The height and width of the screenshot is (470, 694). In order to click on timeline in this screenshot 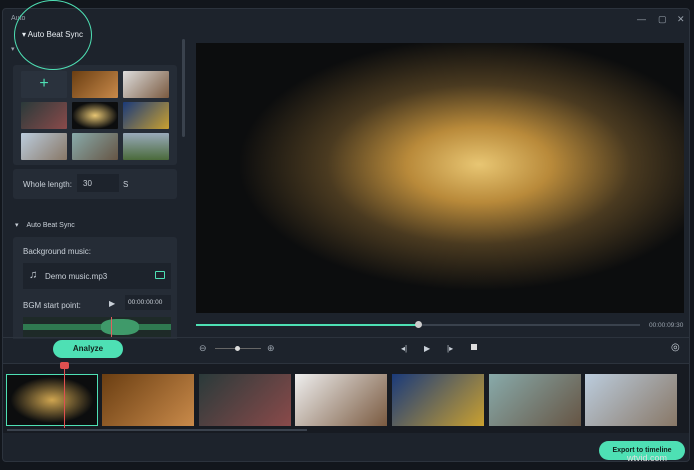, I will do `click(346, 397)`.